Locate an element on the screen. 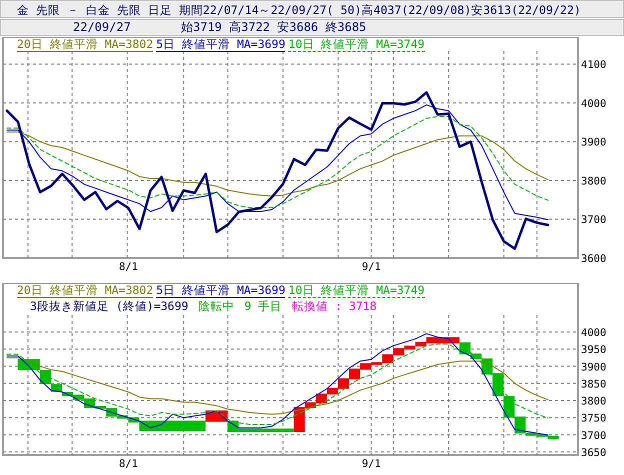 This screenshot has width=624, height=475. date-label: 22/09/27 is located at coordinates (102, 27).